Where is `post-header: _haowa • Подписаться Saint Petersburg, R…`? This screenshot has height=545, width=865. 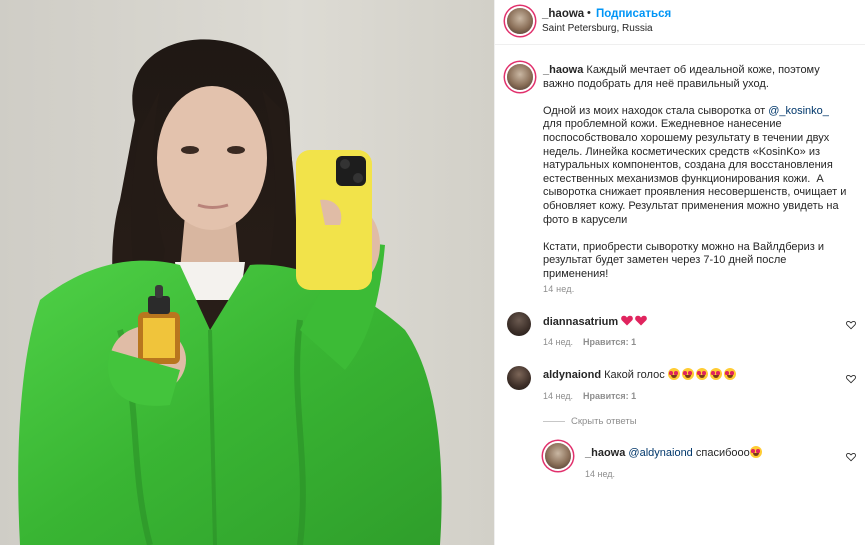
post-header: _haowa • Подписаться Saint Petersburg, R… is located at coordinates (680, 22).